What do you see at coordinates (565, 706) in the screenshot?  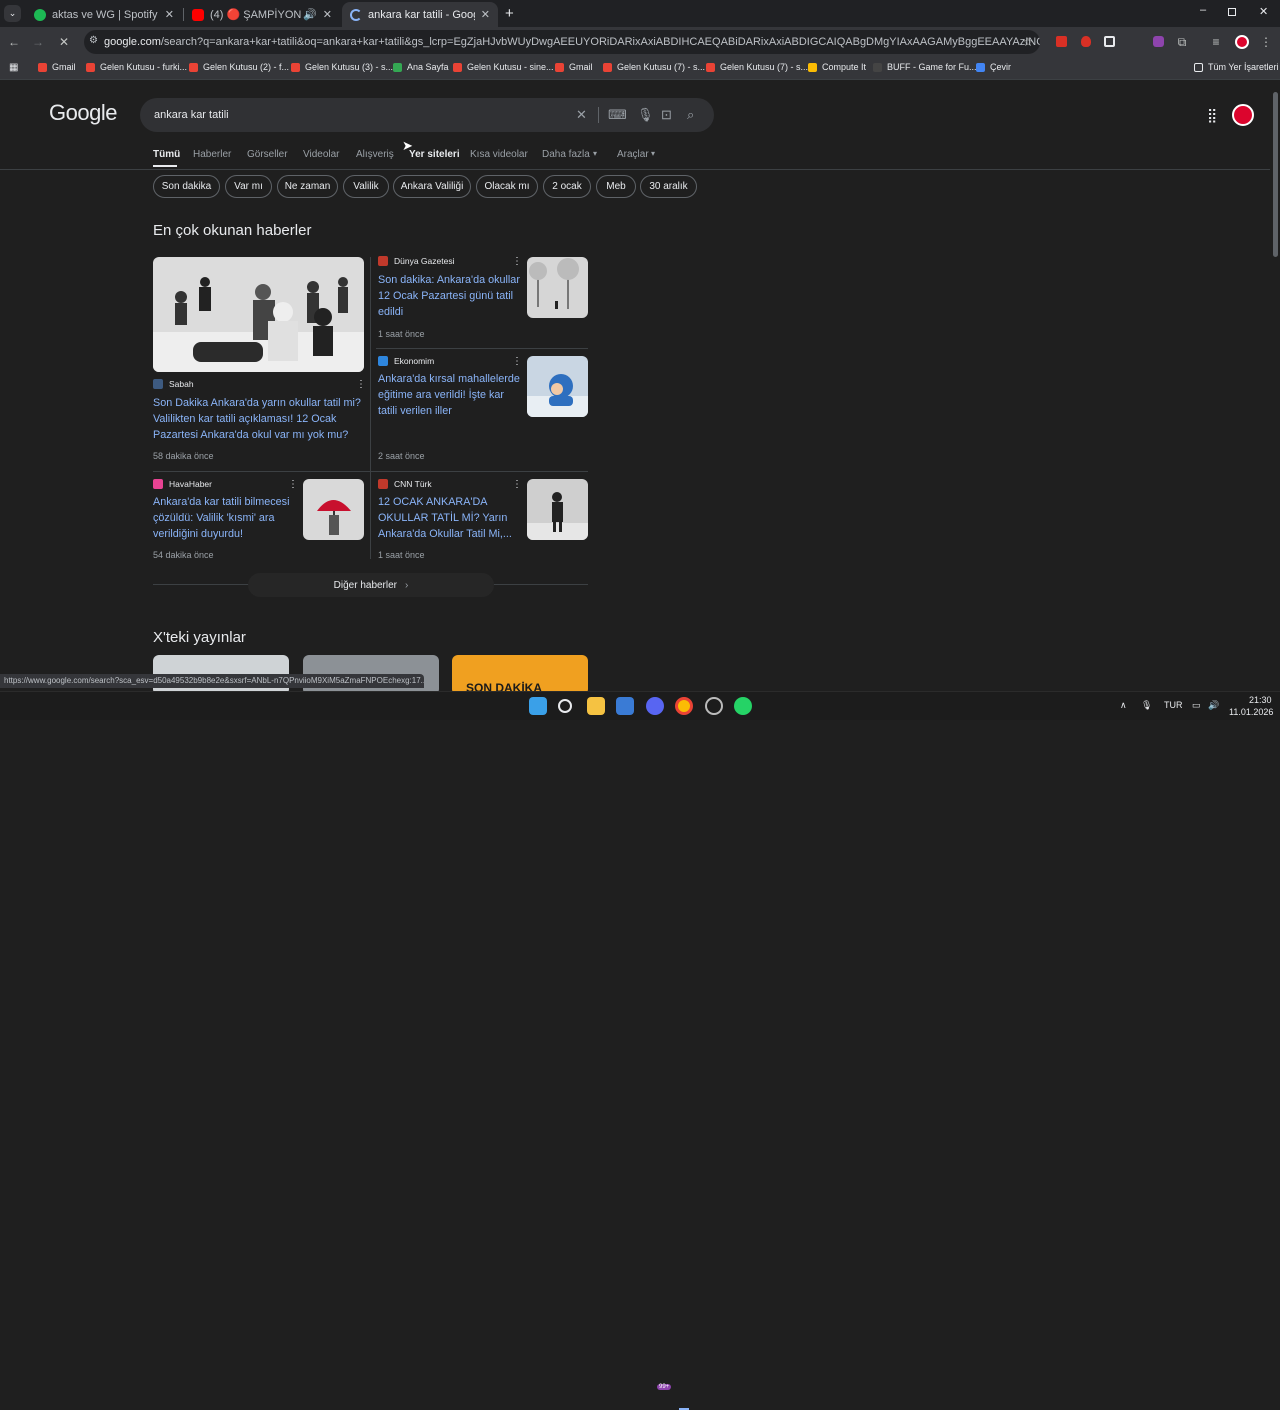 I see `search-icon` at bounding box center [565, 706].